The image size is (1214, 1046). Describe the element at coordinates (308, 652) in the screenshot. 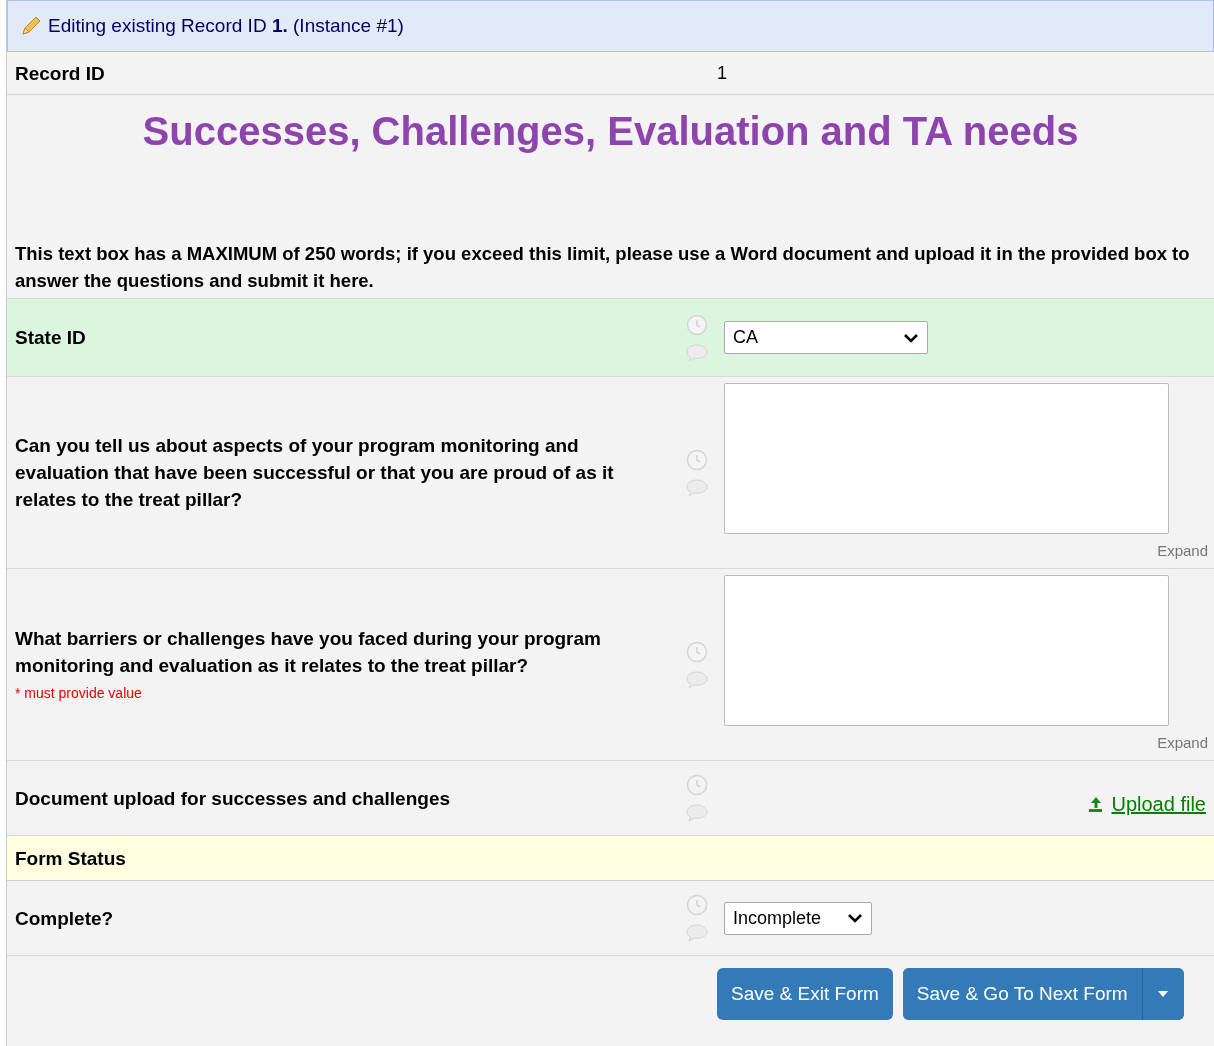

I see `field-label: What barriers or challenges have you faced during your program monitoring and evaluation as it relates to the treat pillar?` at that location.